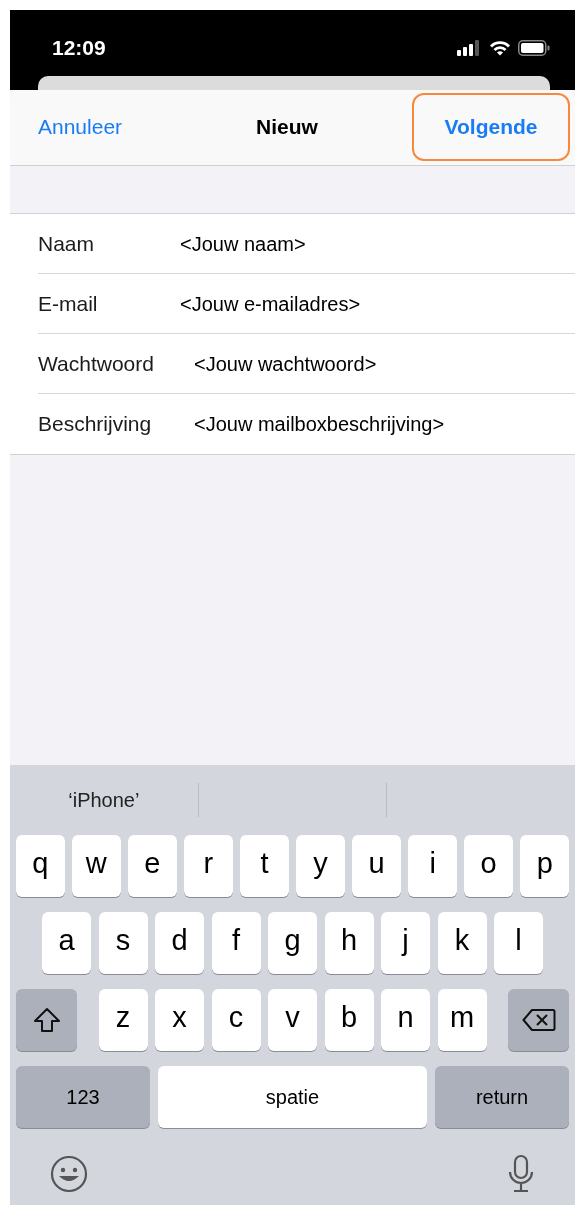 This screenshot has width=575, height=1205. Describe the element at coordinates (544, 866) in the screenshot. I see `key: p` at that location.